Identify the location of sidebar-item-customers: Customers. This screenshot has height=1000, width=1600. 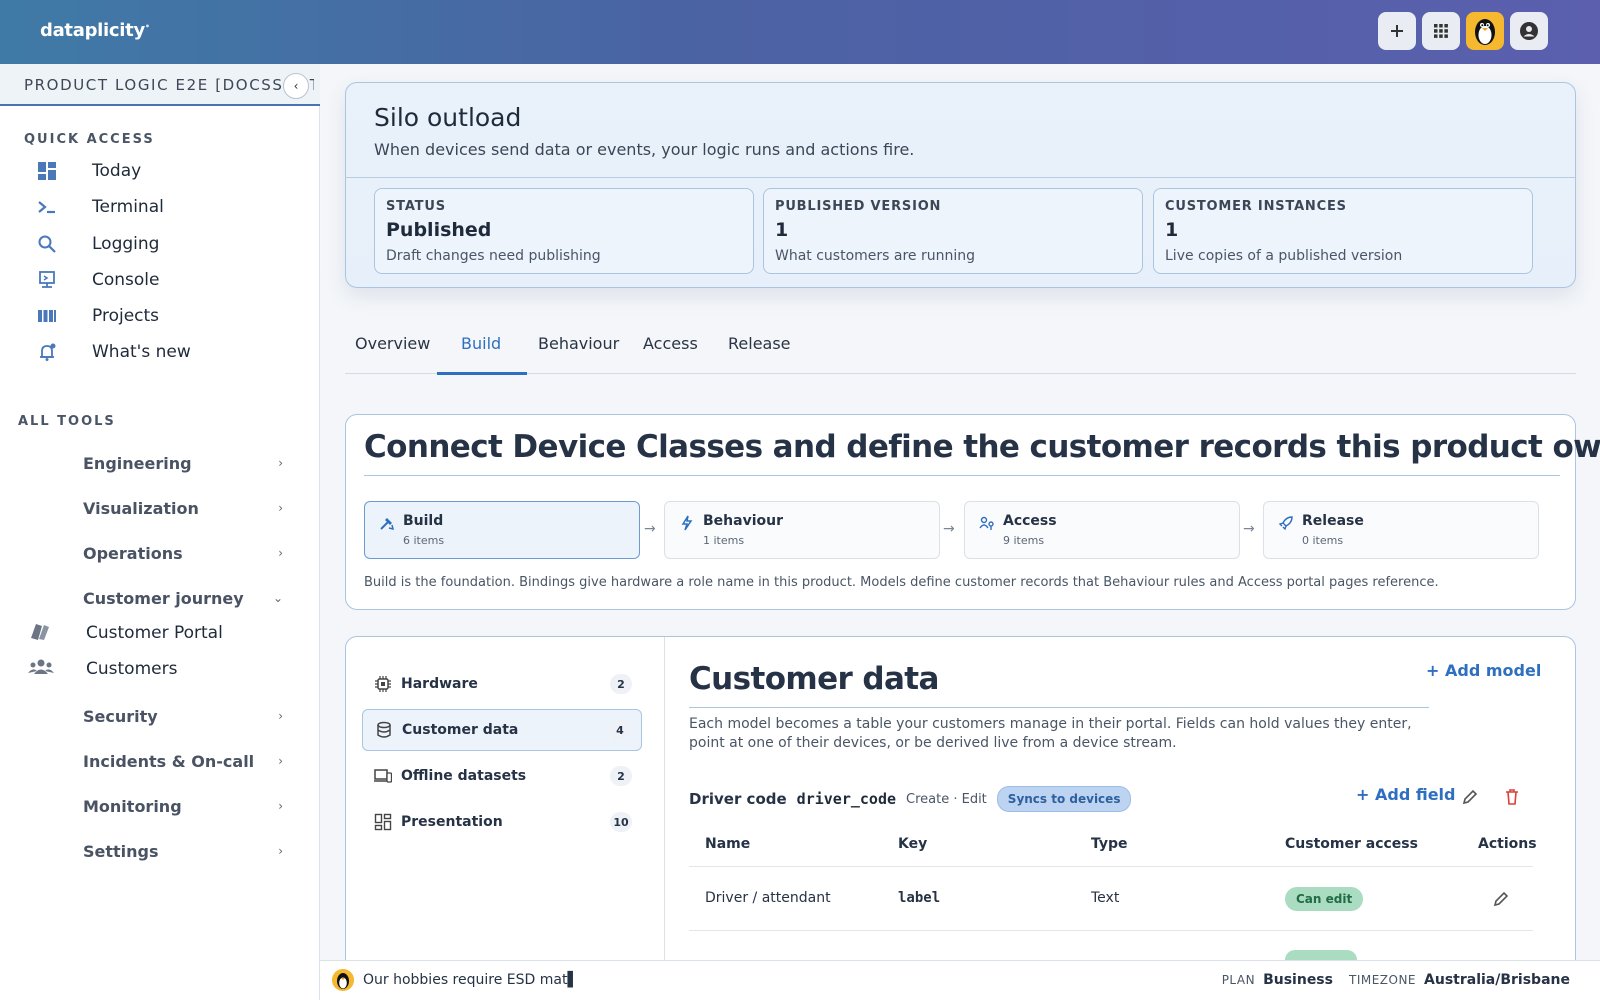
(102, 669).